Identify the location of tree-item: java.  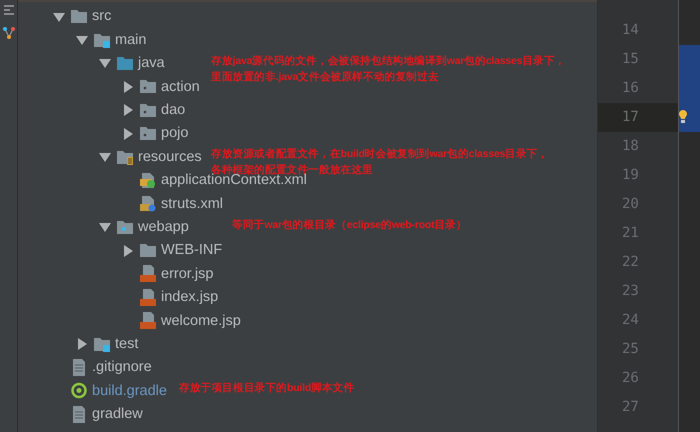
(151, 63).